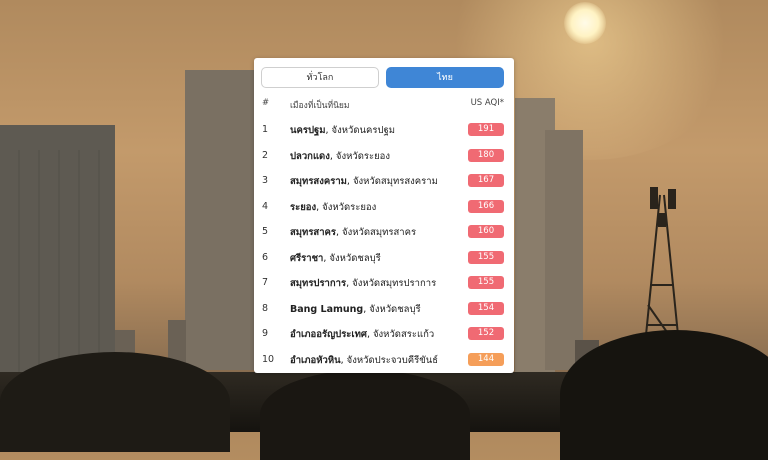  Describe the element at coordinates (486, 308) in the screenshot. I see `aqi-badge: 154` at that location.